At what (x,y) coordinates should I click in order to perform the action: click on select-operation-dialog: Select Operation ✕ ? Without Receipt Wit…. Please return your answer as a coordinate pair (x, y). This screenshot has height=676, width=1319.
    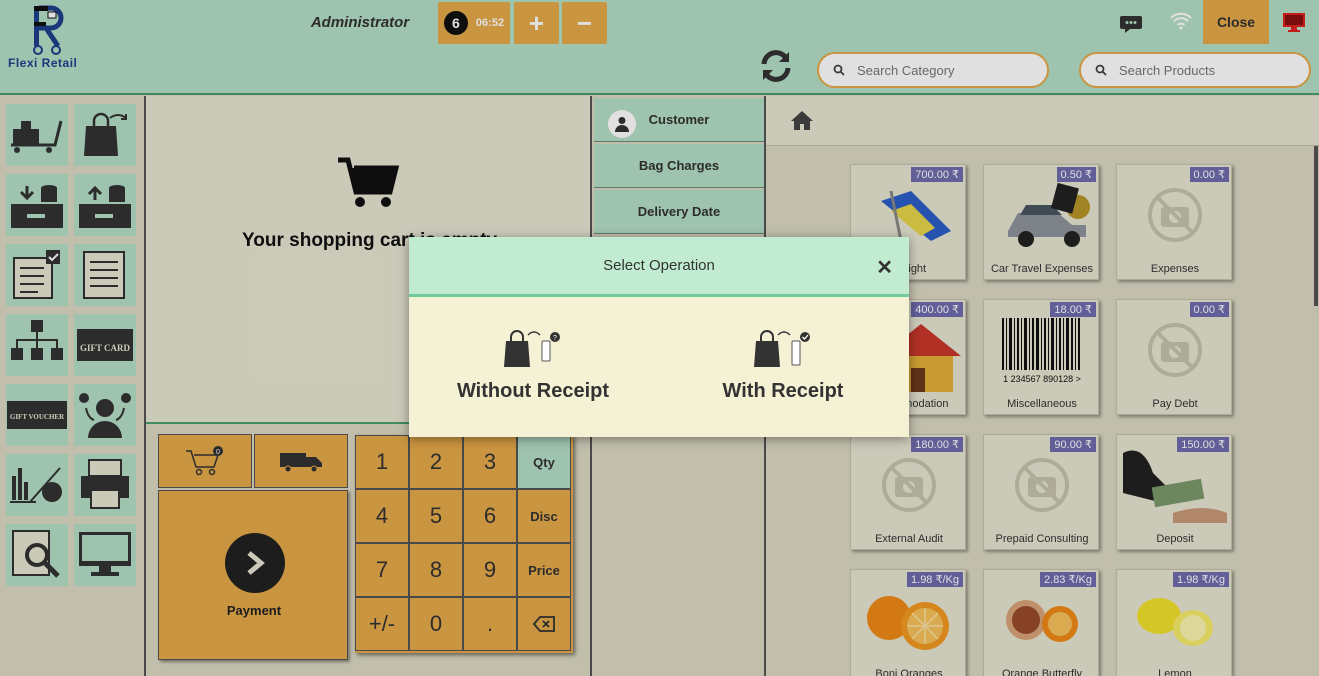
    Looking at the image, I should click on (659, 337).